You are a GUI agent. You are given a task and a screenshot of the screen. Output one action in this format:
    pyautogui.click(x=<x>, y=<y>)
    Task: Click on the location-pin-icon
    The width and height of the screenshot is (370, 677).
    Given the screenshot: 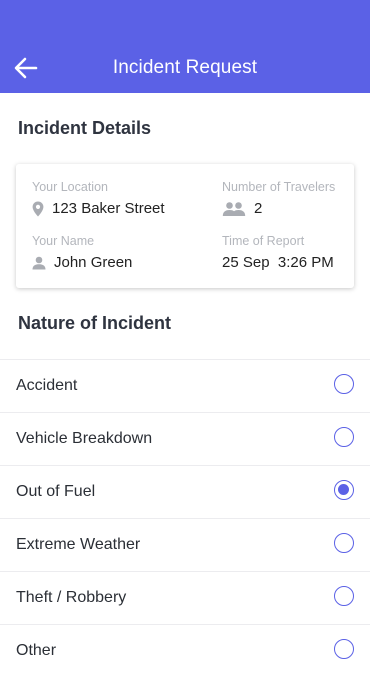 What is the action you would take?
    pyautogui.click(x=38, y=208)
    